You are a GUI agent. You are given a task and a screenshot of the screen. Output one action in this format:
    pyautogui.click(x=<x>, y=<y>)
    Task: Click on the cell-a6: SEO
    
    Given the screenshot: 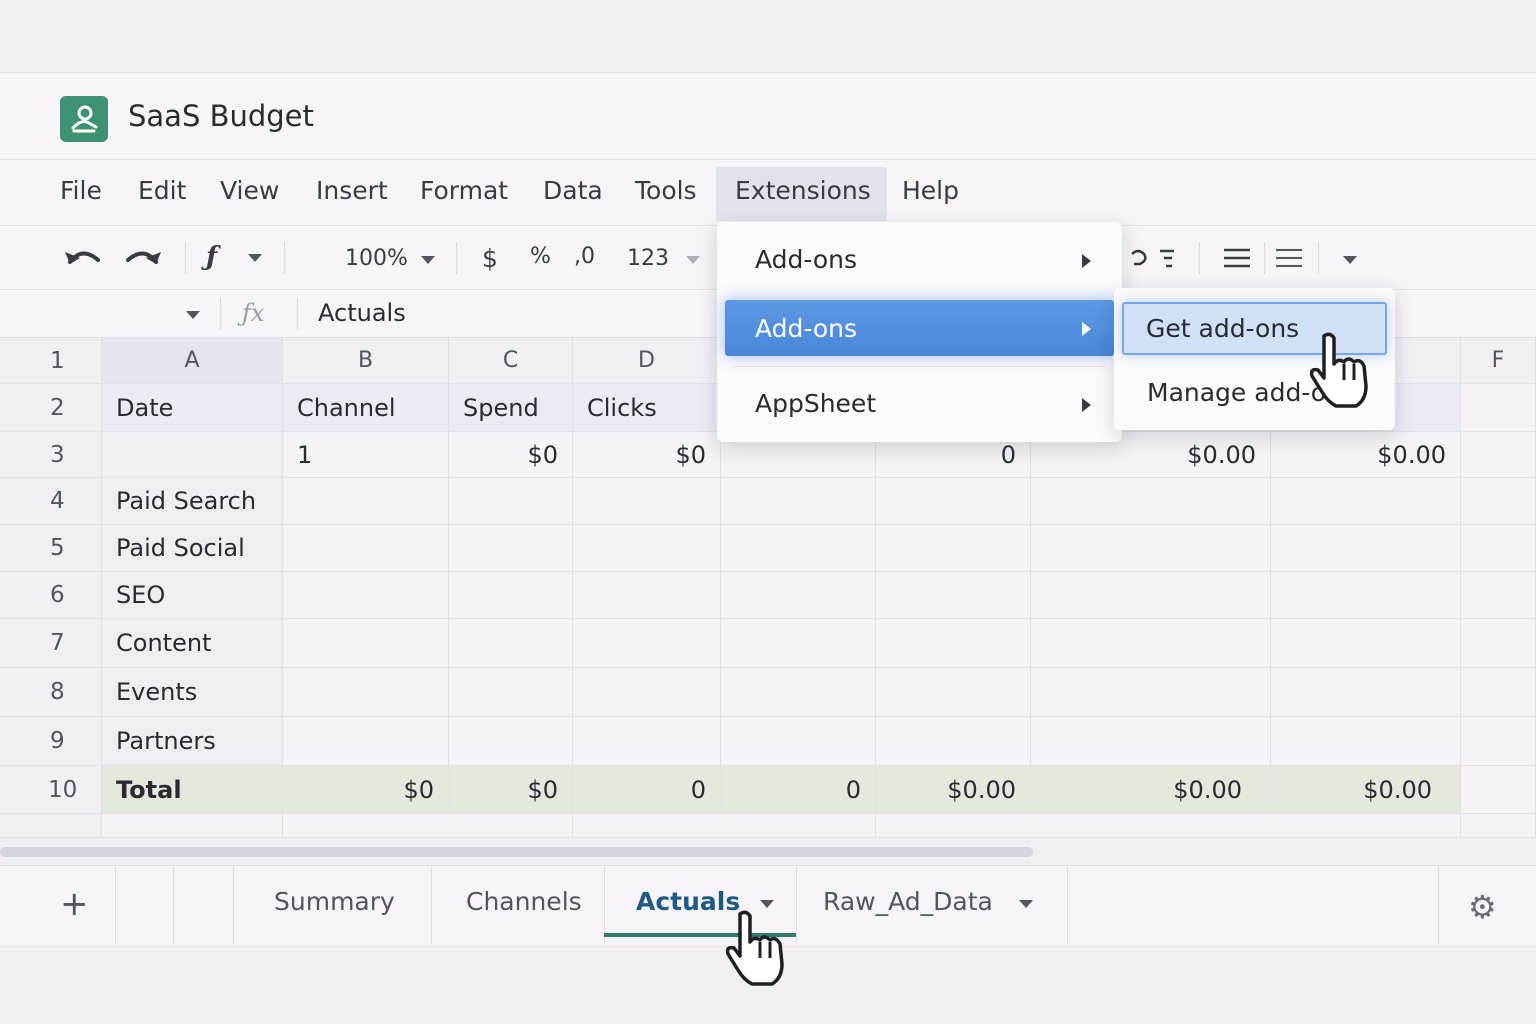 What is the action you would take?
    pyautogui.click(x=192, y=595)
    